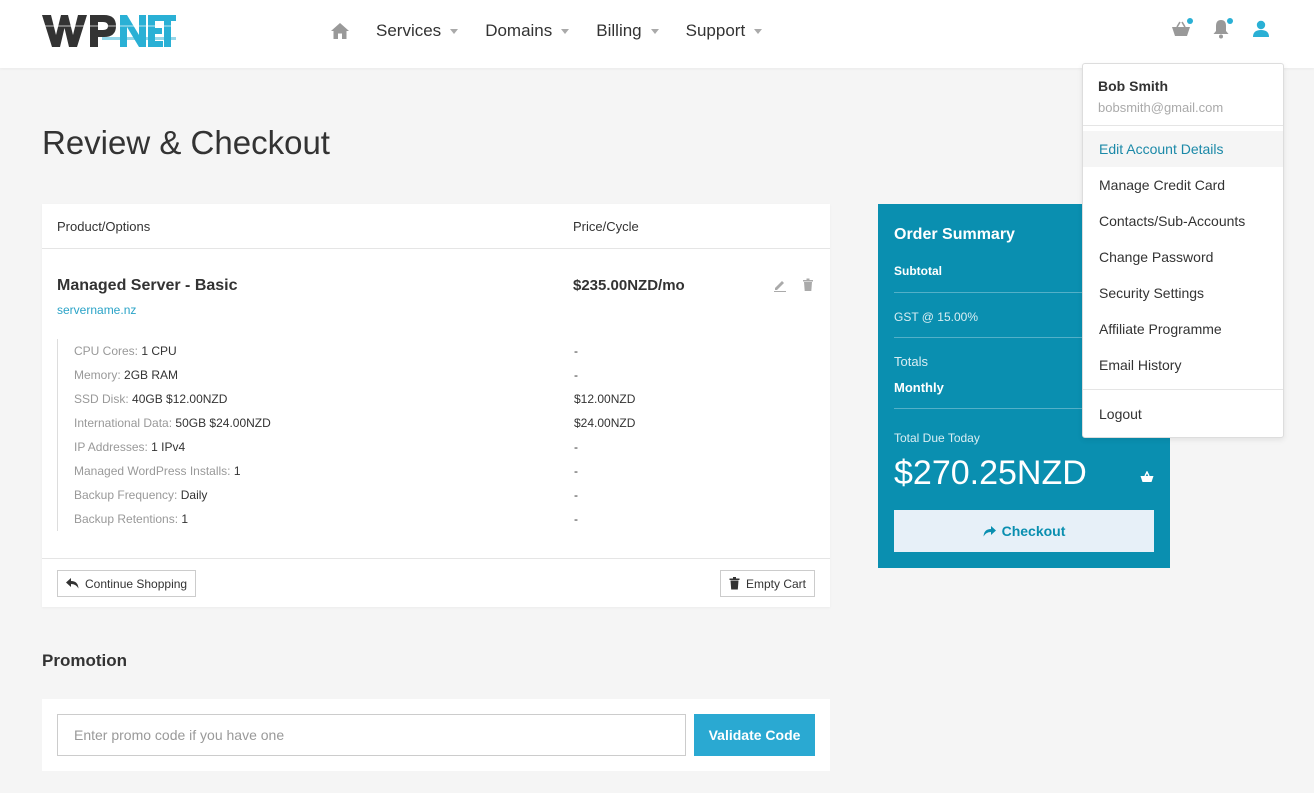  What do you see at coordinates (436, 582) in the screenshot?
I see `cart-footer: Continue Shopping Empty Cart` at bounding box center [436, 582].